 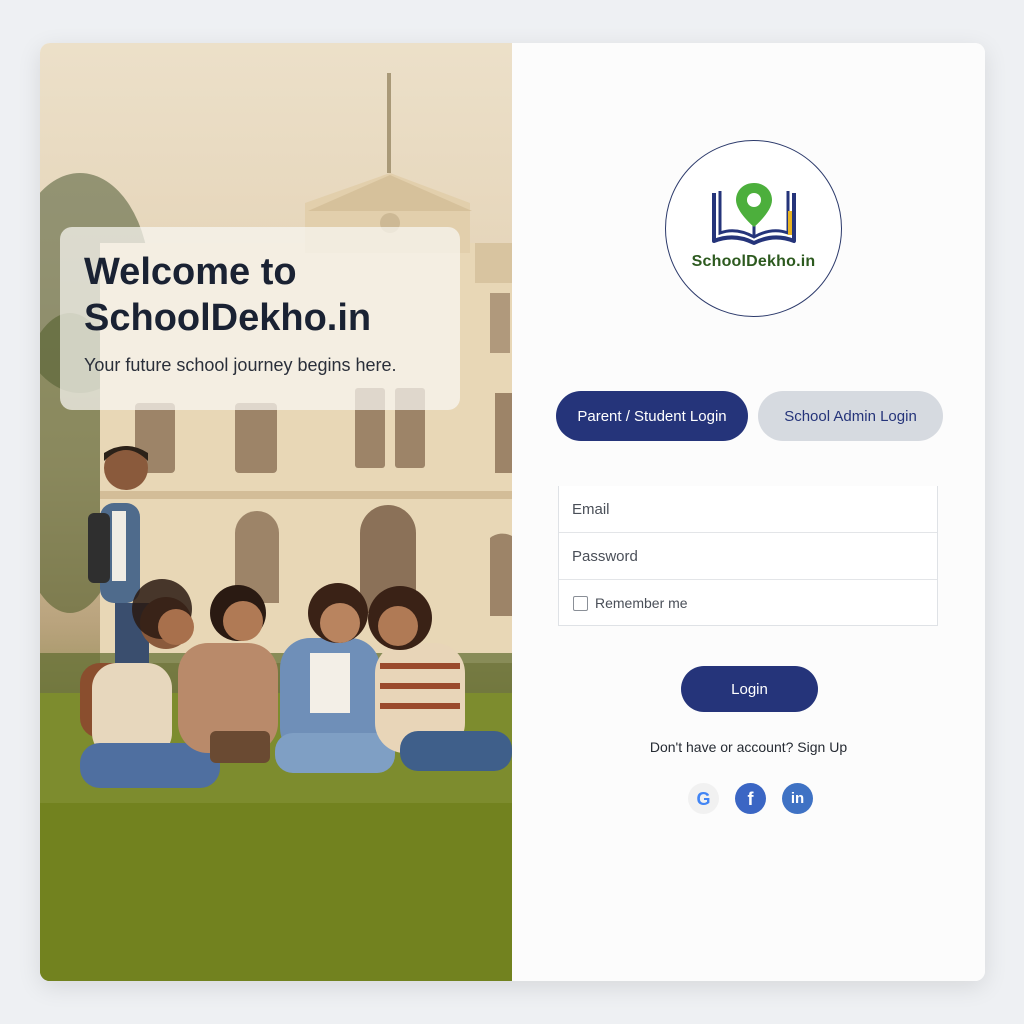 I want to click on password-field, so click(x=748, y=556).